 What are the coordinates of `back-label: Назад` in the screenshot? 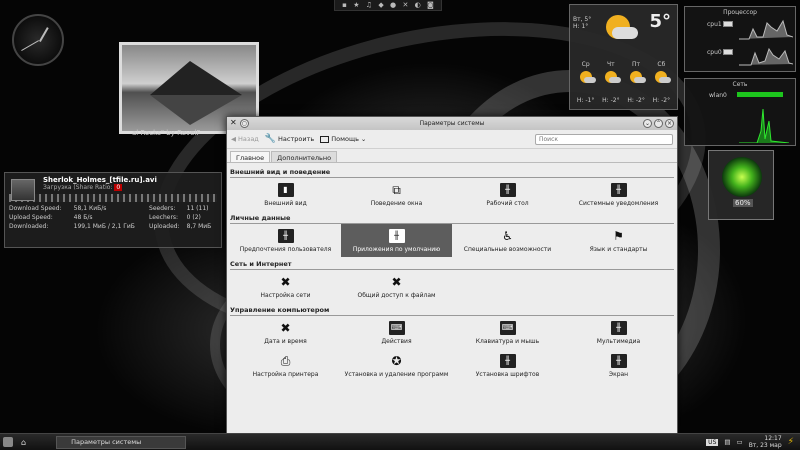 It's located at (248, 139).